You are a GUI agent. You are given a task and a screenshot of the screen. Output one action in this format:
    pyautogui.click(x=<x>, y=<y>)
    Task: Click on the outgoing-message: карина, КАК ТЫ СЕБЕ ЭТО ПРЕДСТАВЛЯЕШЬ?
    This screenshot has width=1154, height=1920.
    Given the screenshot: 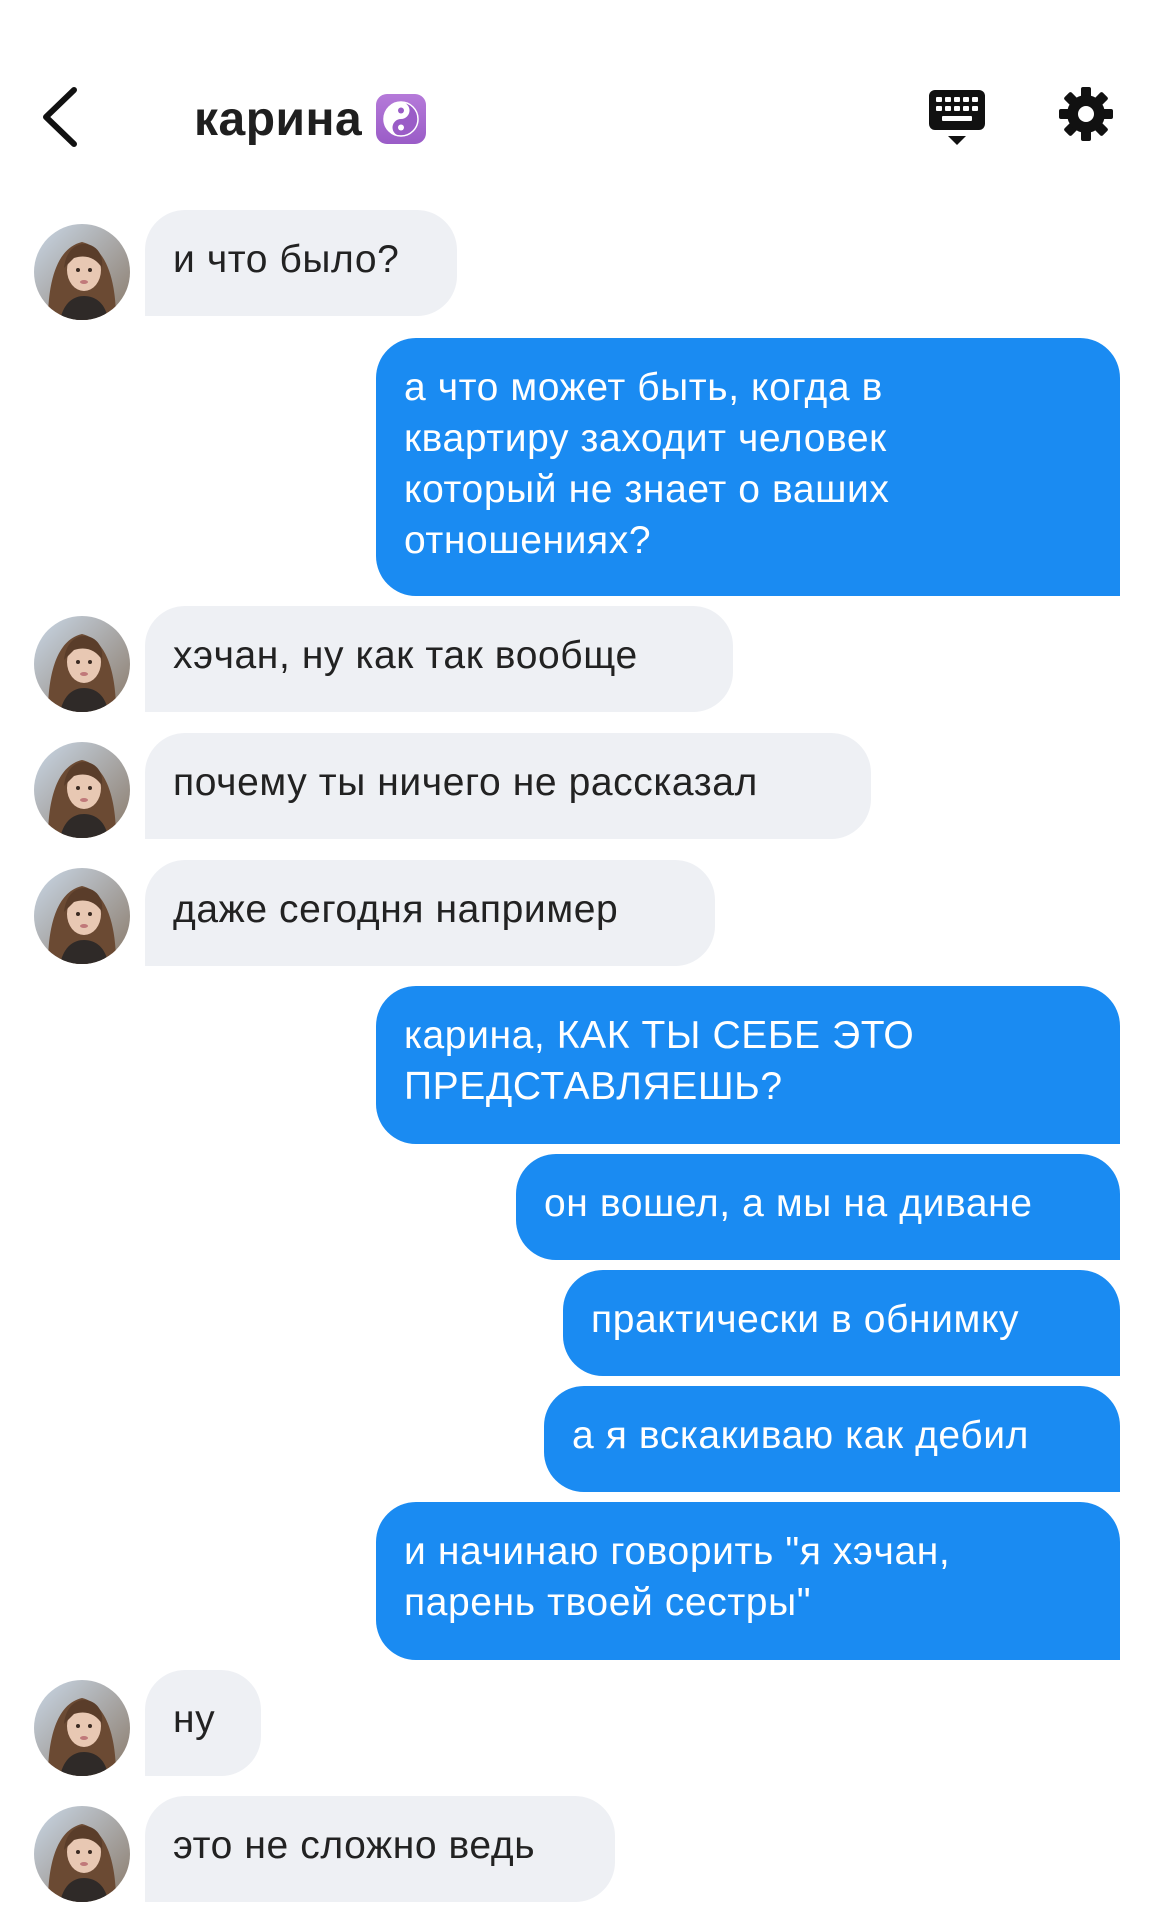 What is the action you would take?
    pyautogui.click(x=748, y=1065)
    